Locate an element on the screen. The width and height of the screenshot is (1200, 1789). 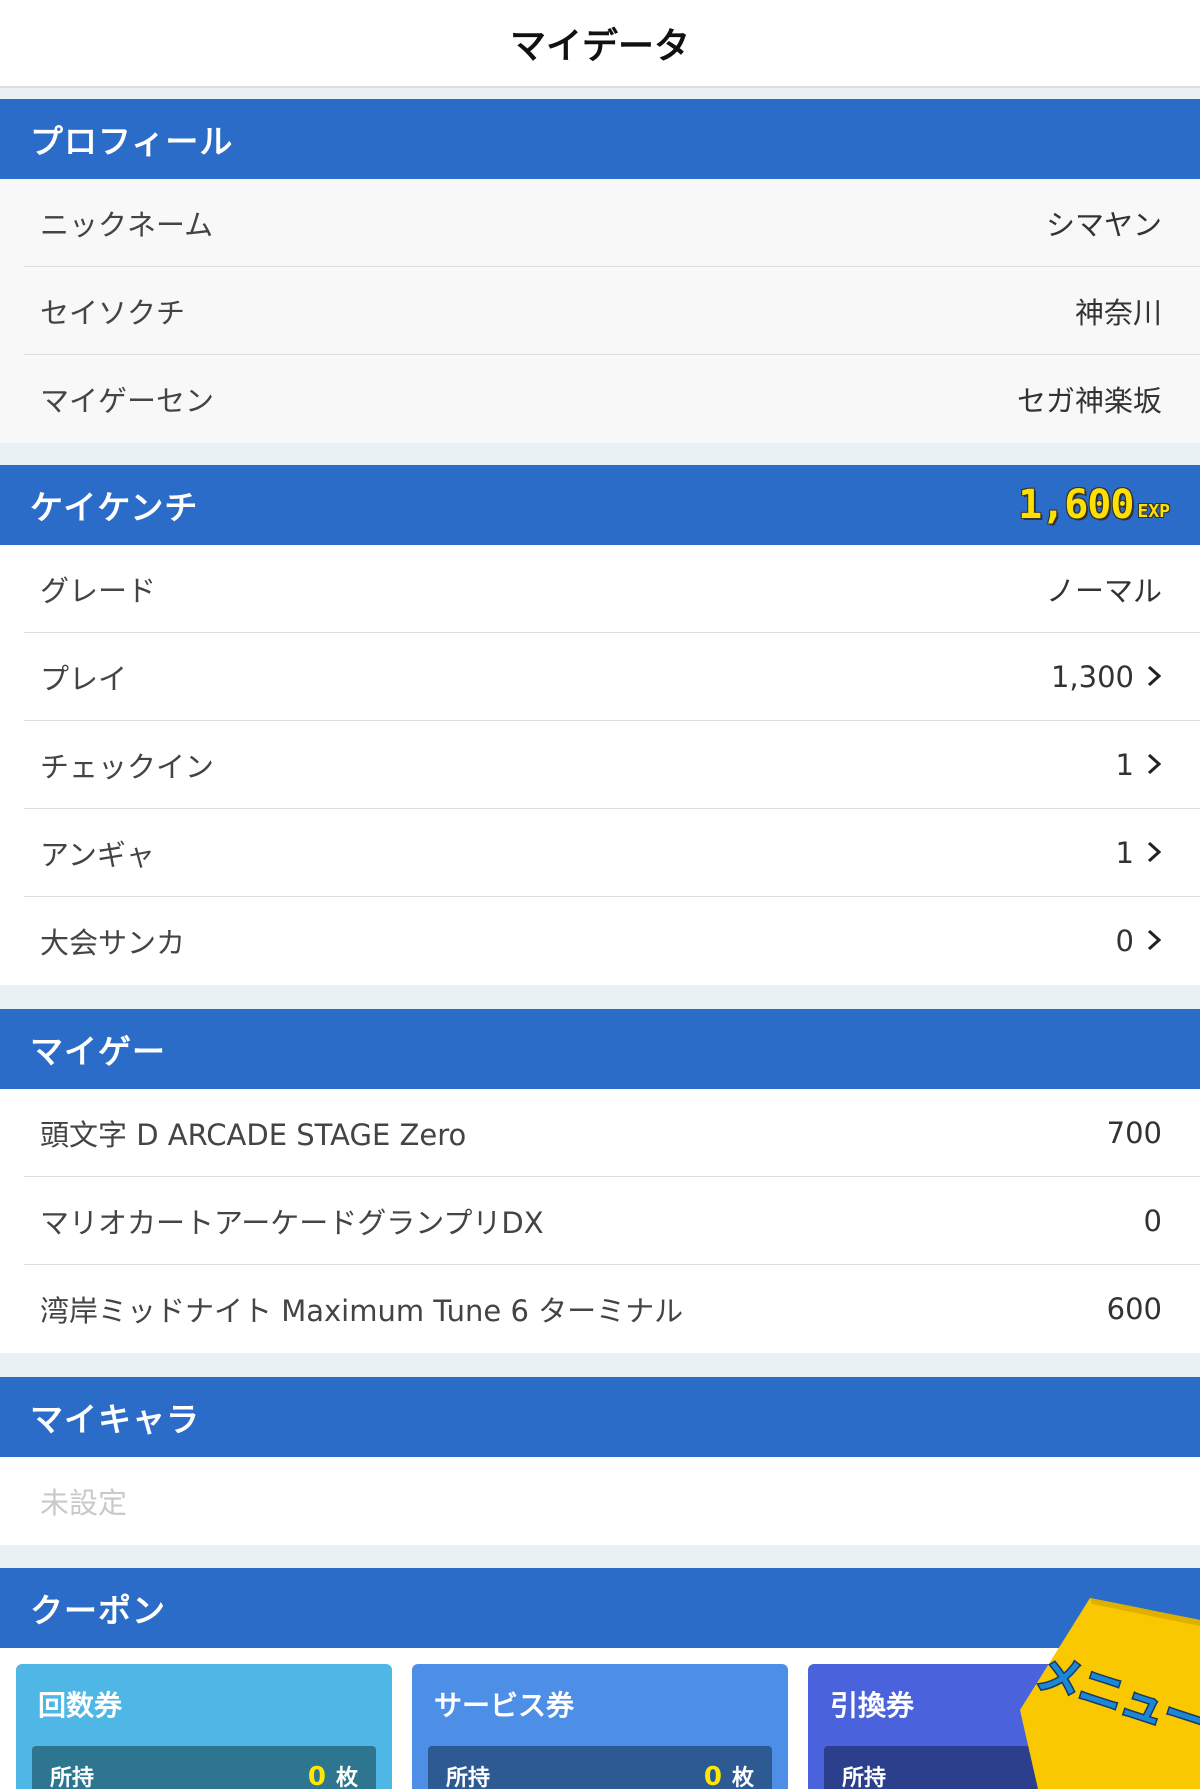
profile-list: ニックネーム シマヤン セイソクチ 神奈川 マイゲーセン セガ神楽坂 is located at coordinates (600, 311).